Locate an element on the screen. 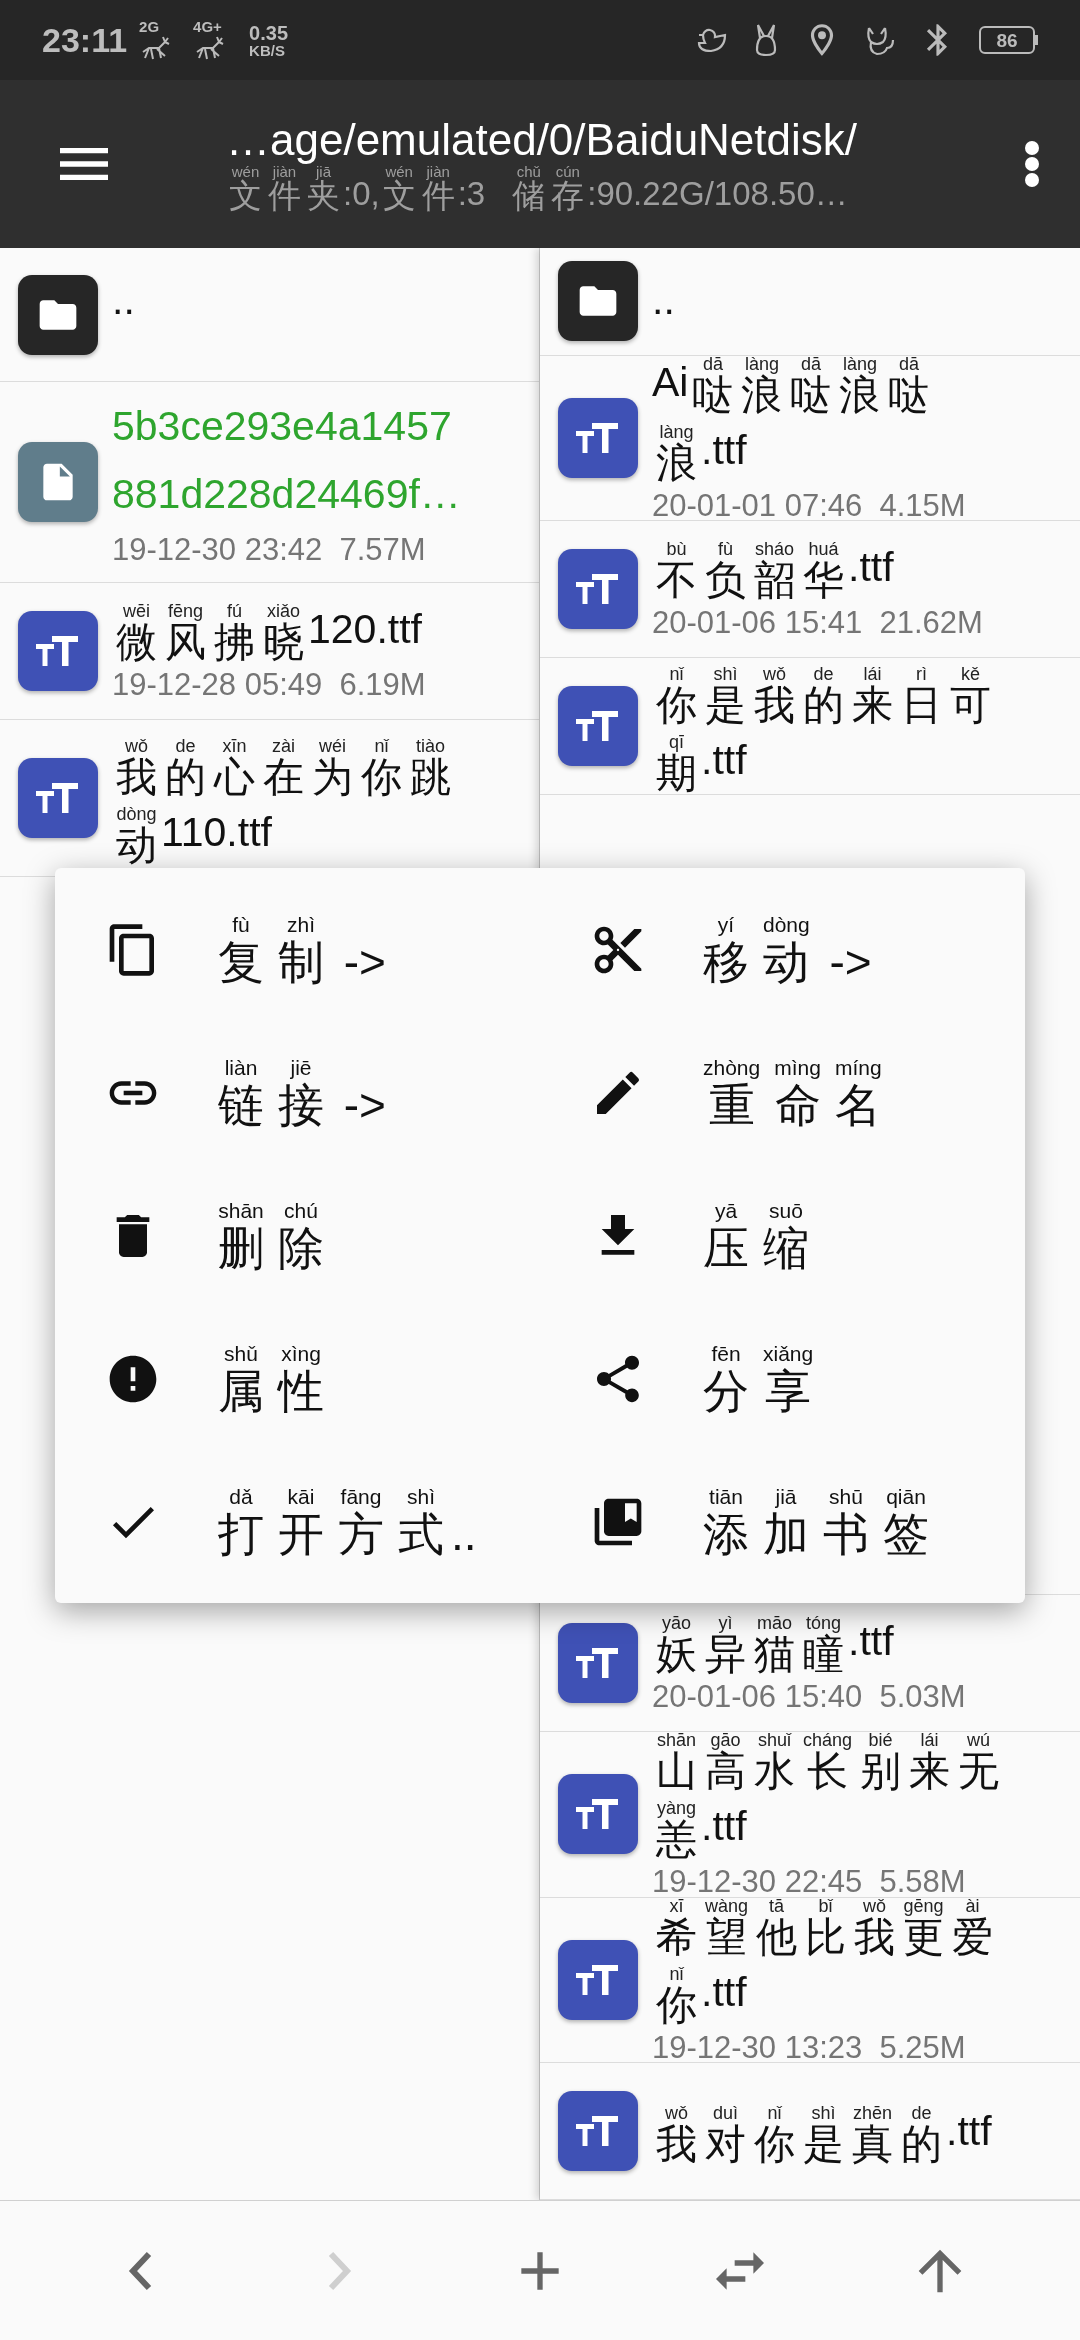 The height and width of the screenshot is (2340, 1080). more-options-icon is located at coordinates (1032, 164).